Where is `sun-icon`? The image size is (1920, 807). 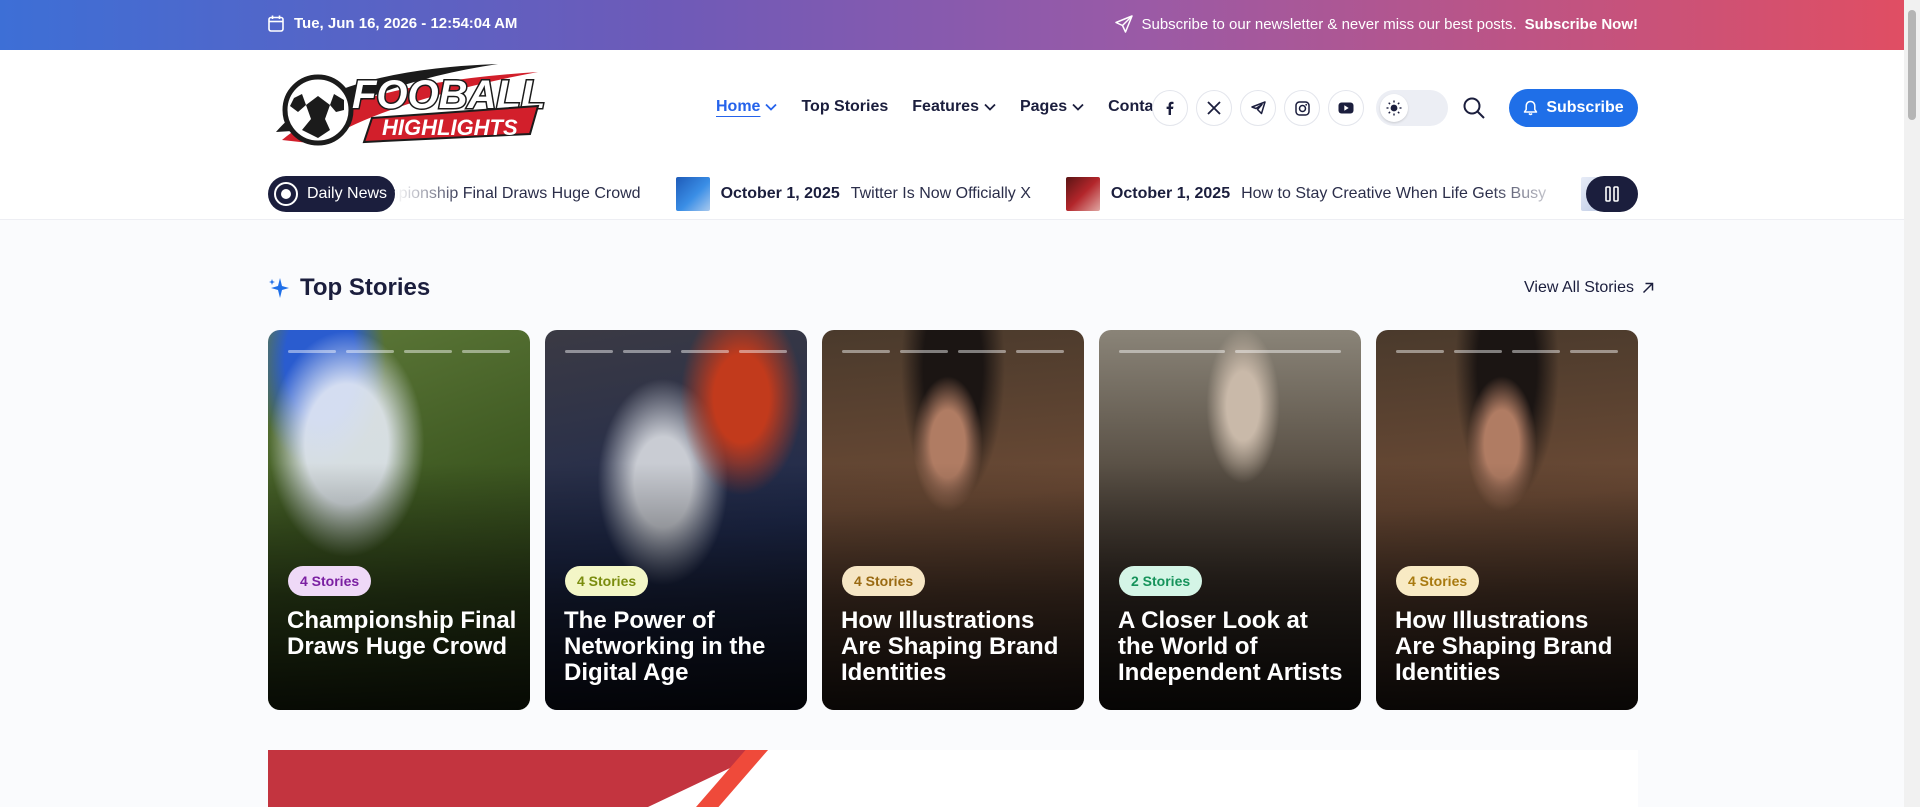 sun-icon is located at coordinates (1394, 108).